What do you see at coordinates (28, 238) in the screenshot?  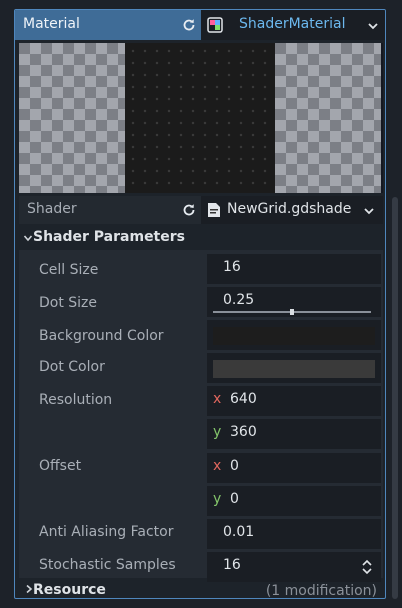 I see `caret-down-icon` at bounding box center [28, 238].